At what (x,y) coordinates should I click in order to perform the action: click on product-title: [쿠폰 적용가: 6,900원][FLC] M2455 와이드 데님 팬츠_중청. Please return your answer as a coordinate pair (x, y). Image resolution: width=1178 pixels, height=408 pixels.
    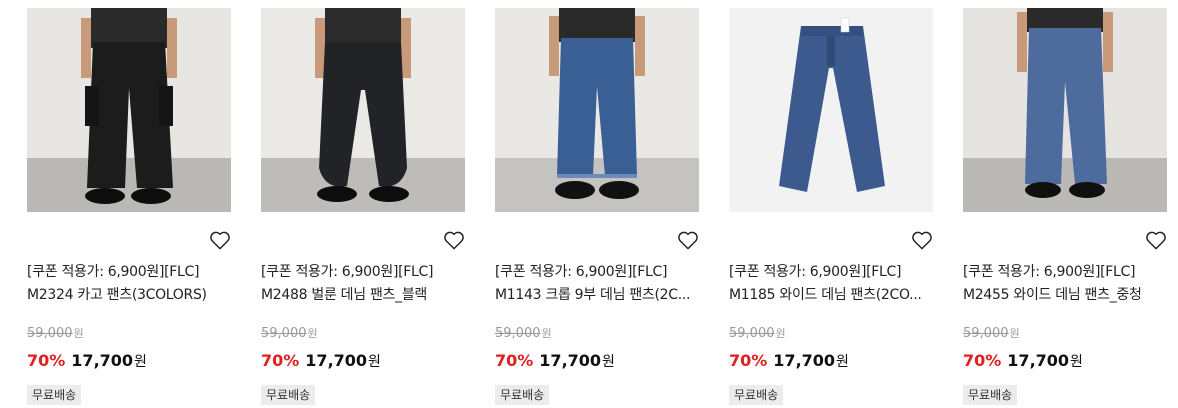
    Looking at the image, I should click on (1065, 284).